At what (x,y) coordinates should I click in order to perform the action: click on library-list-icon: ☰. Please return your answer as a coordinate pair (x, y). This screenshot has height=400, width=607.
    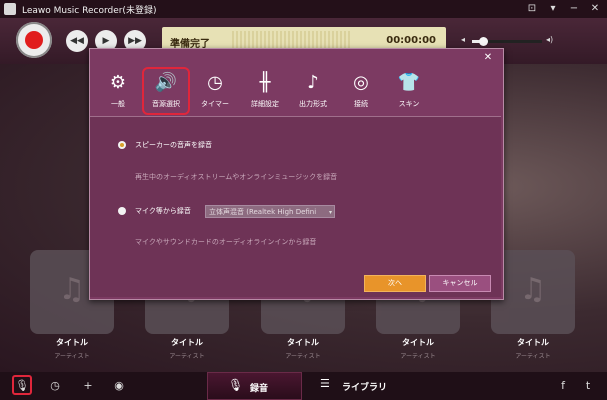
    Looking at the image, I should click on (325, 383).